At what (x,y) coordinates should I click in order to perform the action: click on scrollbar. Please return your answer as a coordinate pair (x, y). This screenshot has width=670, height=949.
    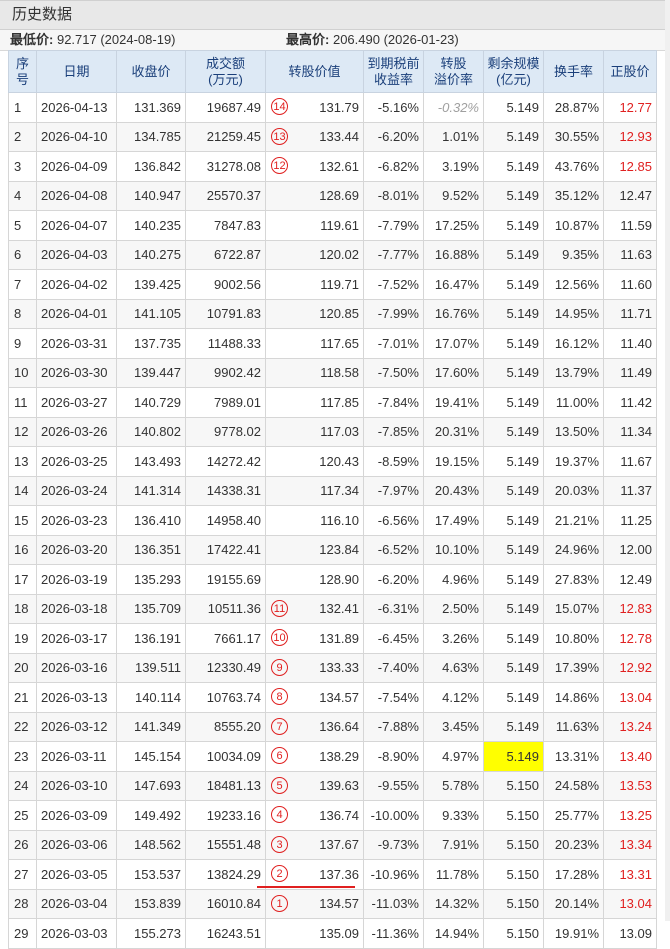
    Looking at the image, I should click on (667, 460).